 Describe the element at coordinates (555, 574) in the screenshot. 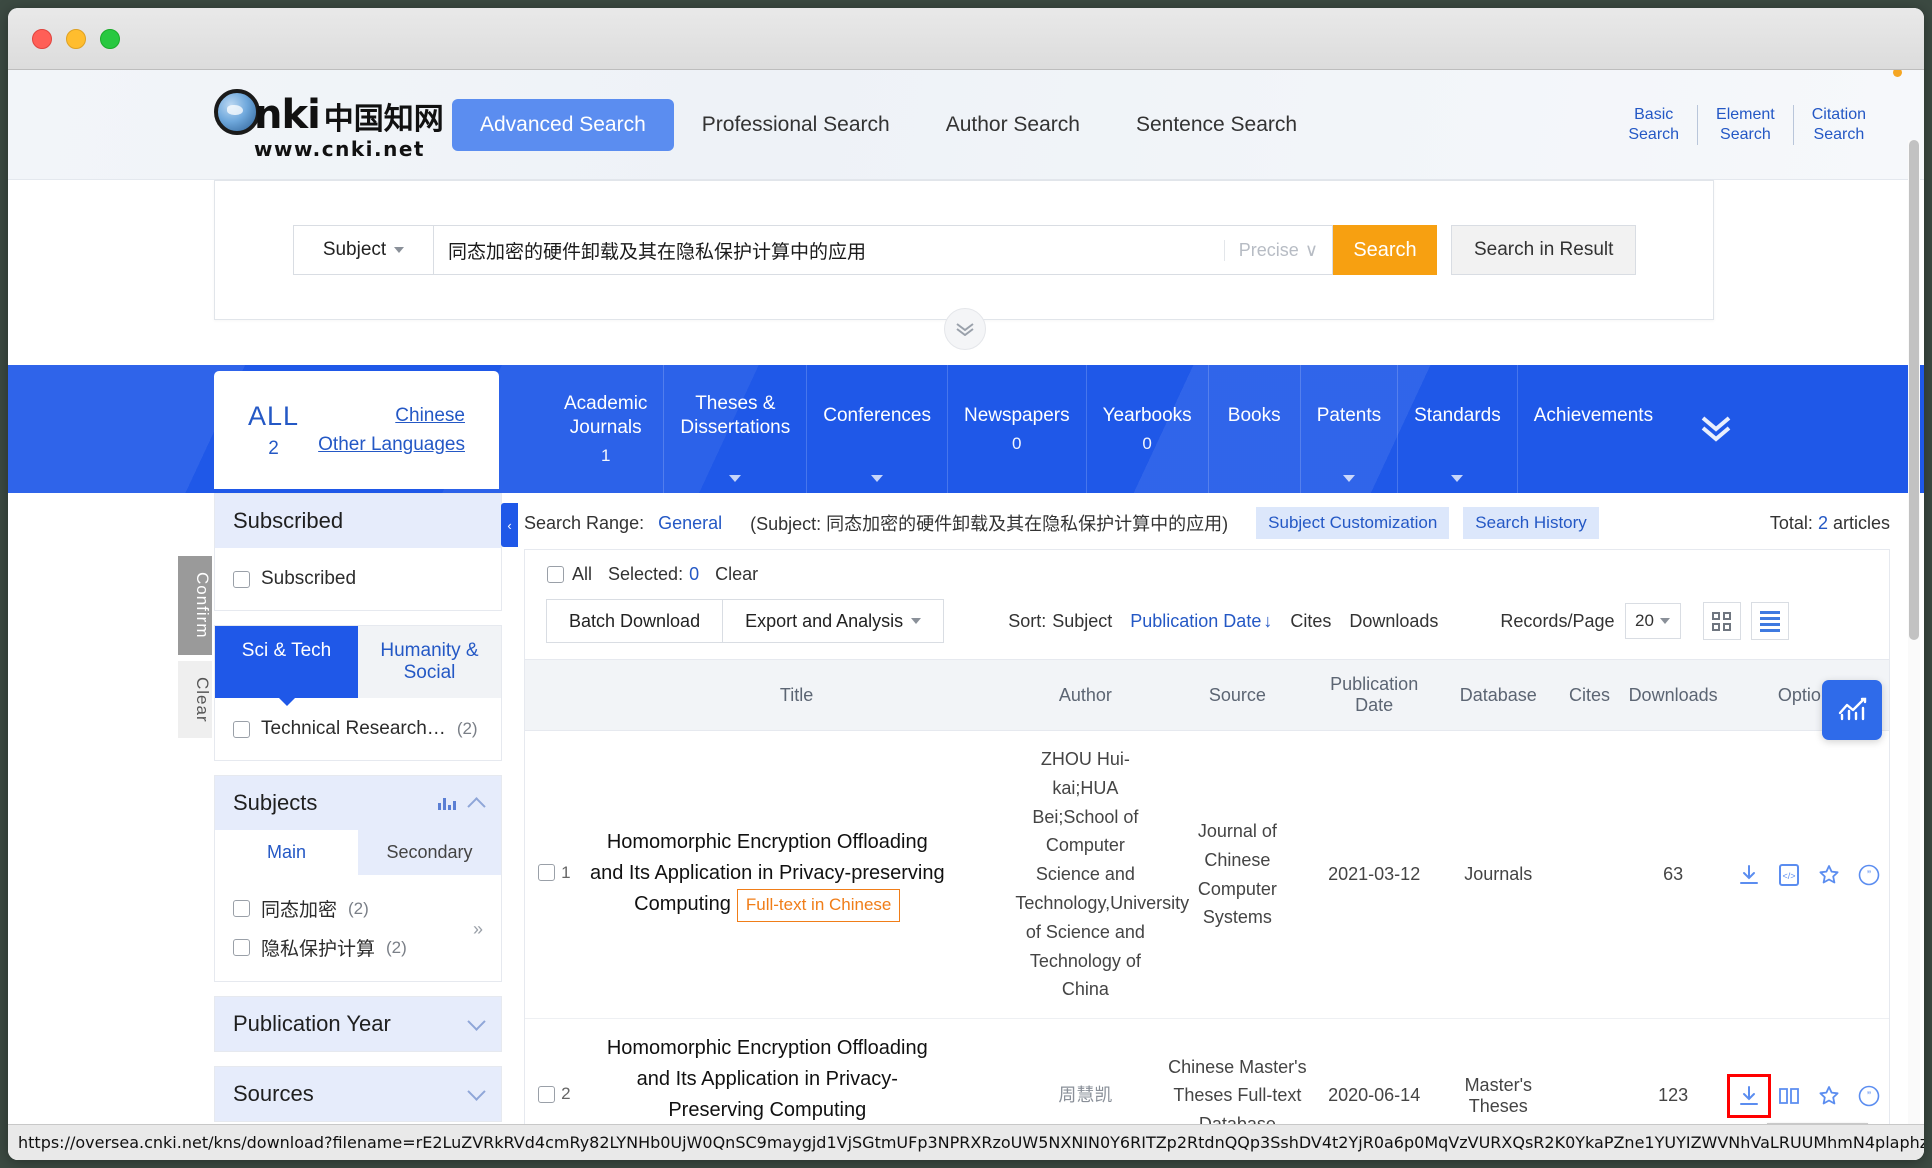

I see `select-all-checkbox` at that location.